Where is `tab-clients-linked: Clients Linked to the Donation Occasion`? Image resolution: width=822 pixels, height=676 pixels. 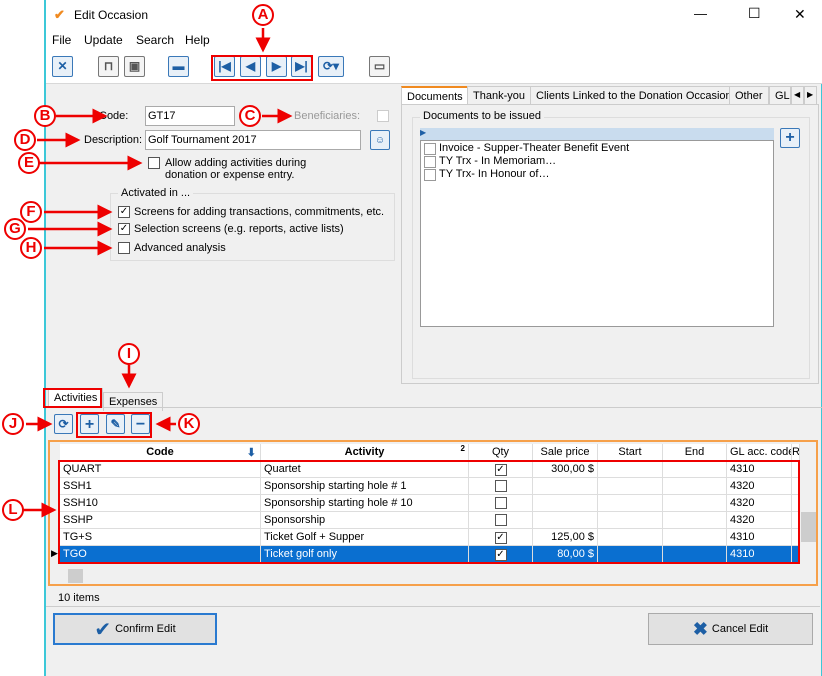
tab-clients-linked: Clients Linked to the Donation Occasion is located at coordinates (634, 95).